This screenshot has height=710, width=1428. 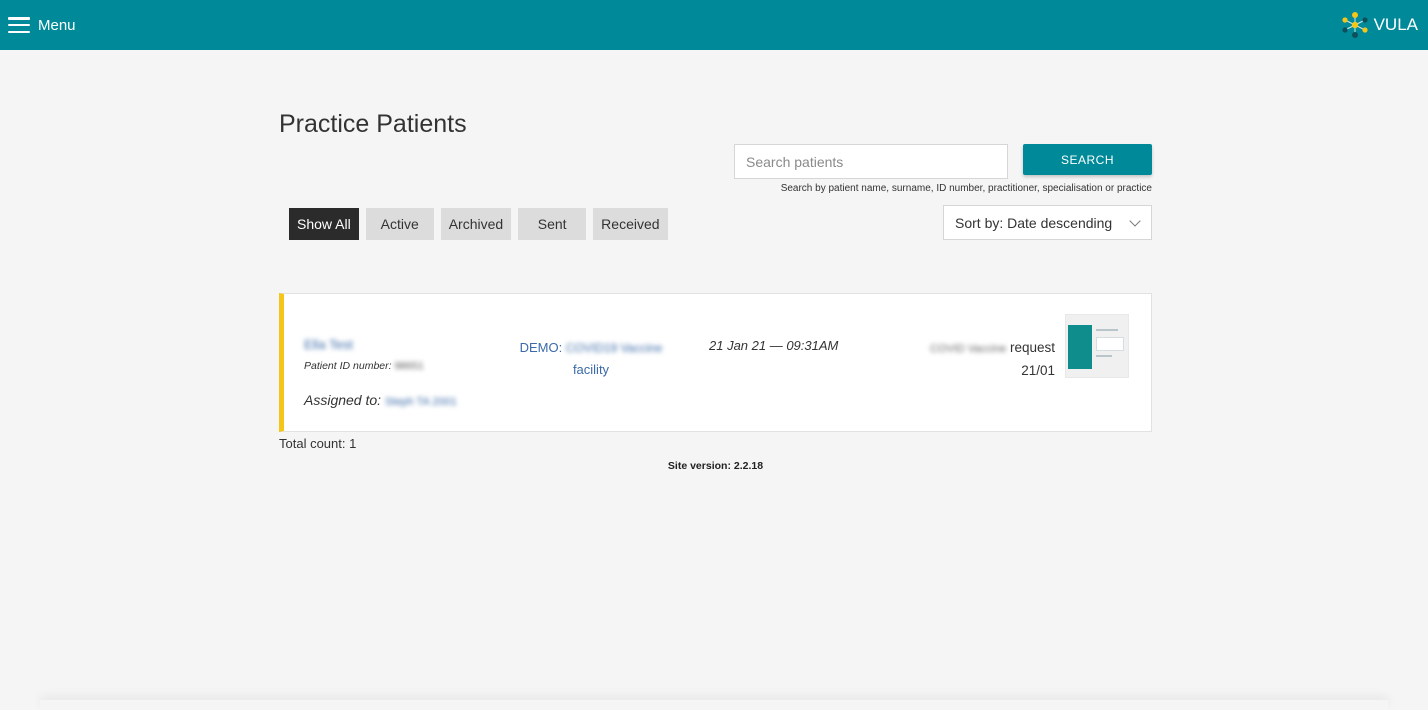 I want to click on footer-edge, so click(x=714, y=705).